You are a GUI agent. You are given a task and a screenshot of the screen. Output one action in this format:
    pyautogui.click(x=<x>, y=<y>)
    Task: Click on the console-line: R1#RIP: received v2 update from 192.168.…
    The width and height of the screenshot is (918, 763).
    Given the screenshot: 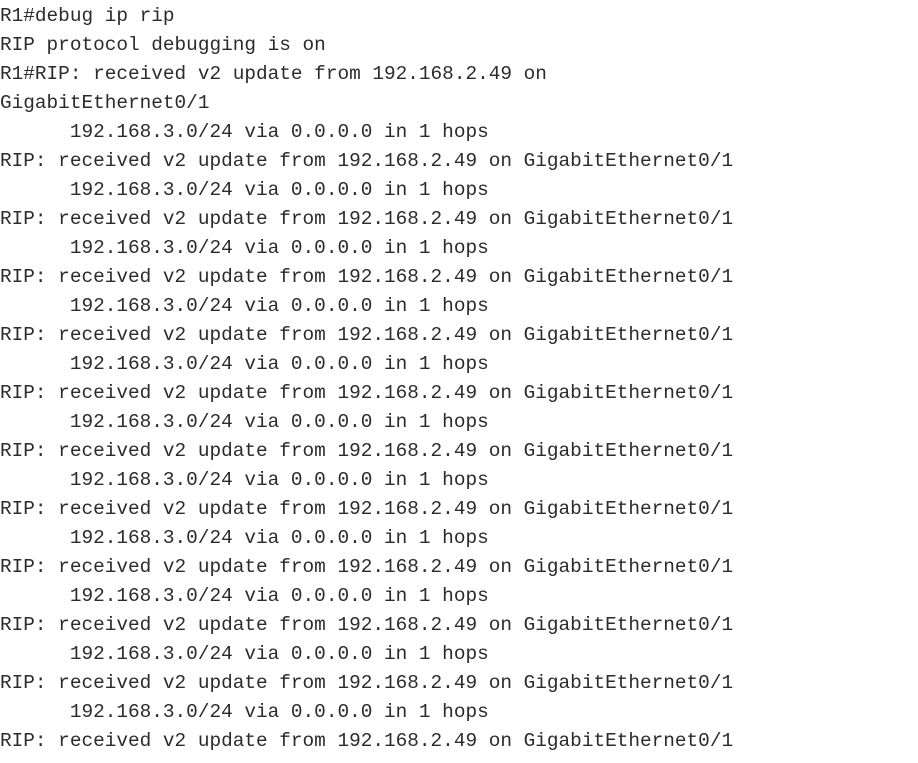 What is the action you would take?
    pyautogui.click(x=273, y=74)
    